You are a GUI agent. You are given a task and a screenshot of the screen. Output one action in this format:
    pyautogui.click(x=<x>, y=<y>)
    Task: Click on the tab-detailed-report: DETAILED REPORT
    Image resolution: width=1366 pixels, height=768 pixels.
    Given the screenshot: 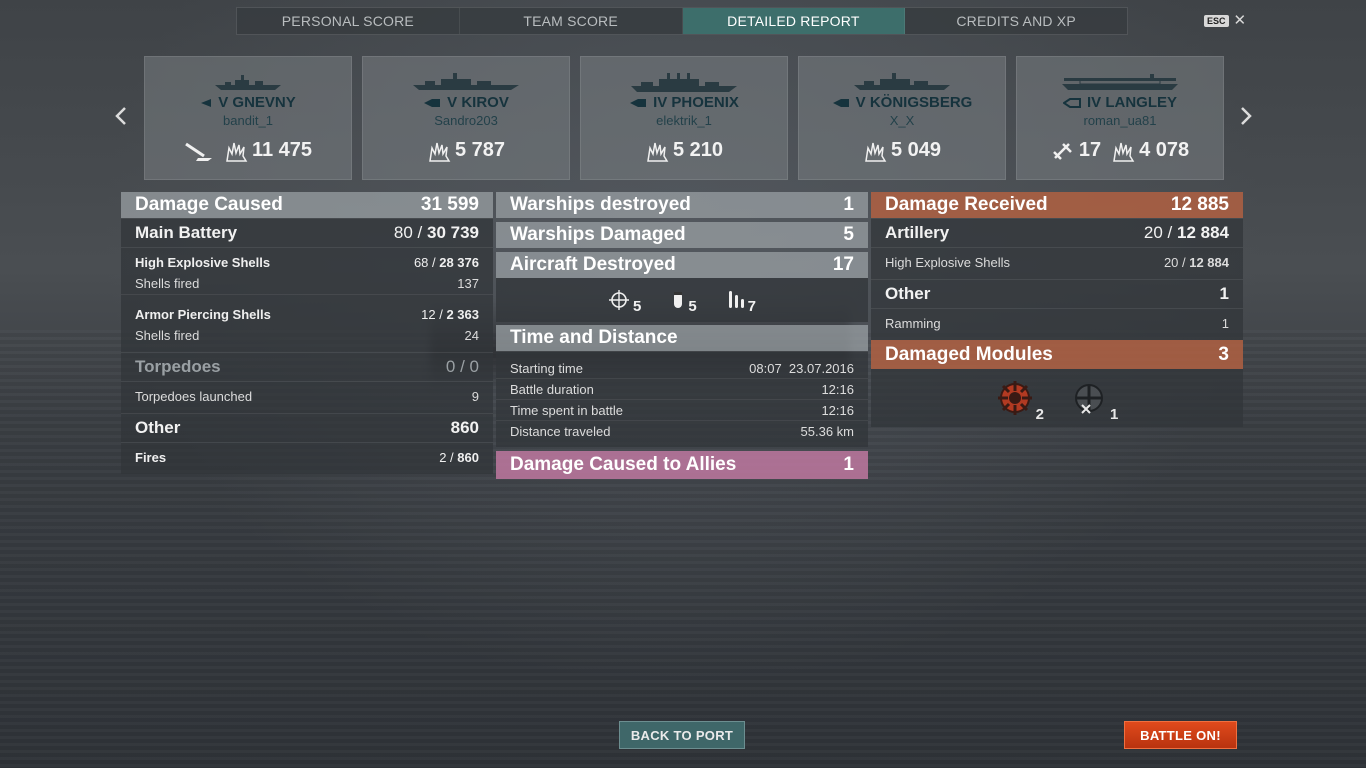 What is the action you would take?
    pyautogui.click(x=794, y=21)
    